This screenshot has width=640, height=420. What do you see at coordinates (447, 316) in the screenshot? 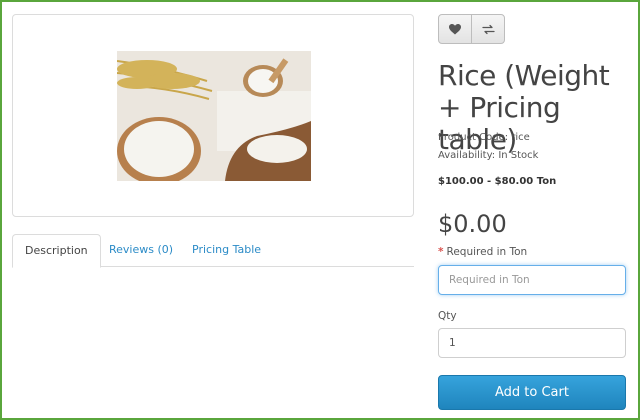
I see `qty-label: Qty` at bounding box center [447, 316].